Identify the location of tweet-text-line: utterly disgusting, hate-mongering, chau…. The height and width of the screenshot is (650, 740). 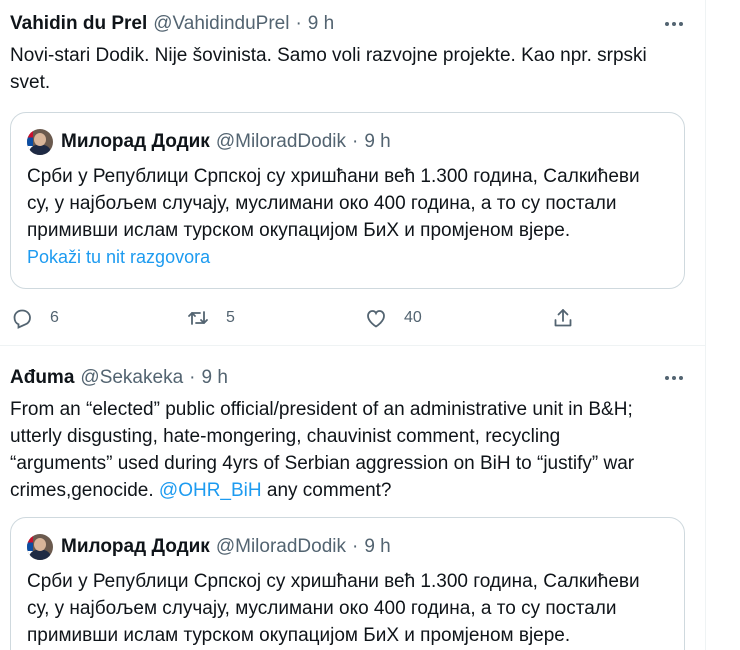
(285, 436).